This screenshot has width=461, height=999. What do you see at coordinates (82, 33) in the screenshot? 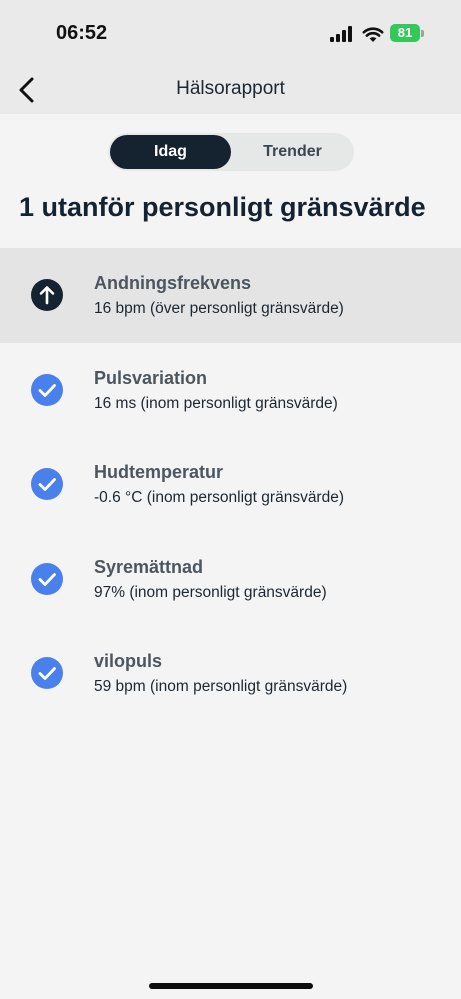
I see `status-time: 06:52` at bounding box center [82, 33].